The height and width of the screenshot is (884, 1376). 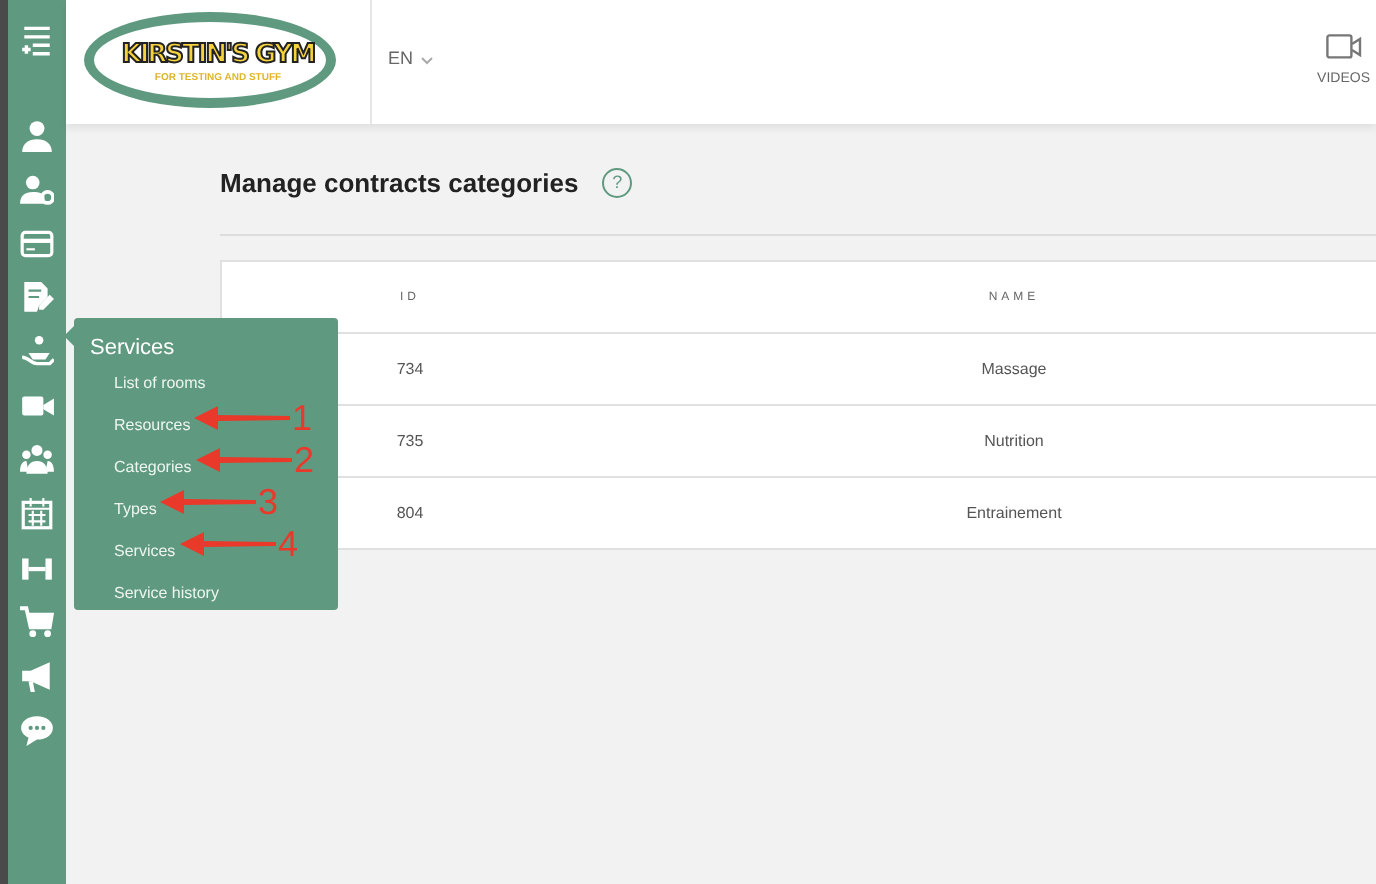 I want to click on menu-item: Services, so click(x=145, y=551).